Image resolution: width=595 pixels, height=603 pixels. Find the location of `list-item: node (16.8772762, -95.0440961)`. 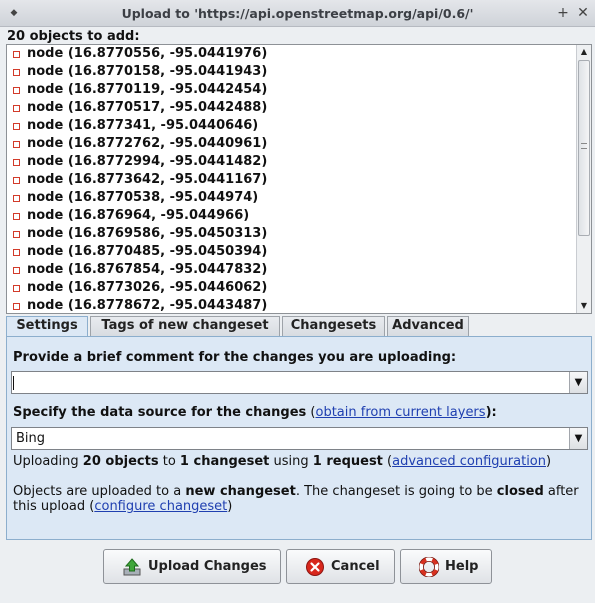

list-item: node (16.8772762, -95.0440961) is located at coordinates (292, 144).